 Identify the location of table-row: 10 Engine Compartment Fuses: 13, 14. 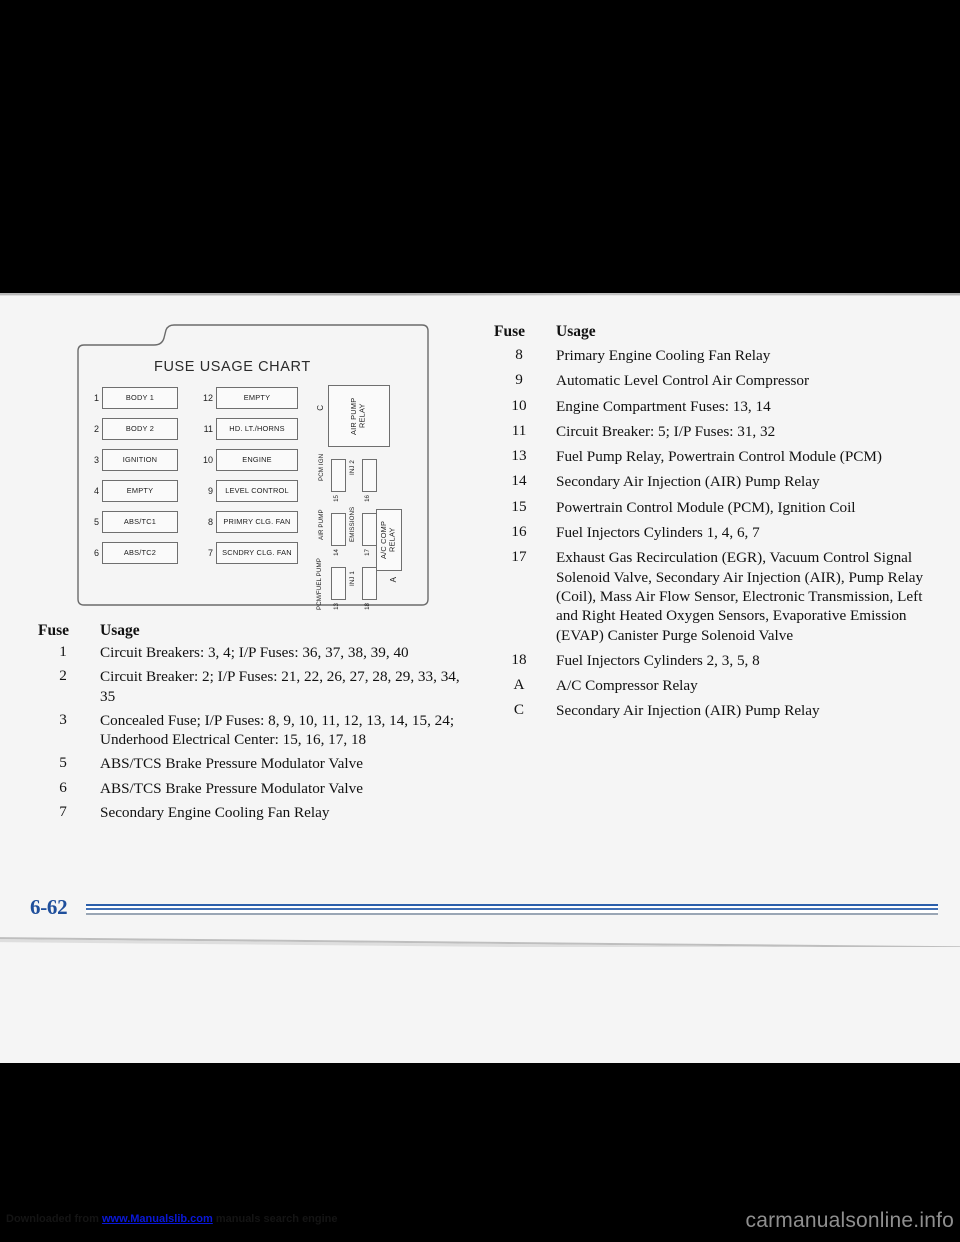
(714, 406).